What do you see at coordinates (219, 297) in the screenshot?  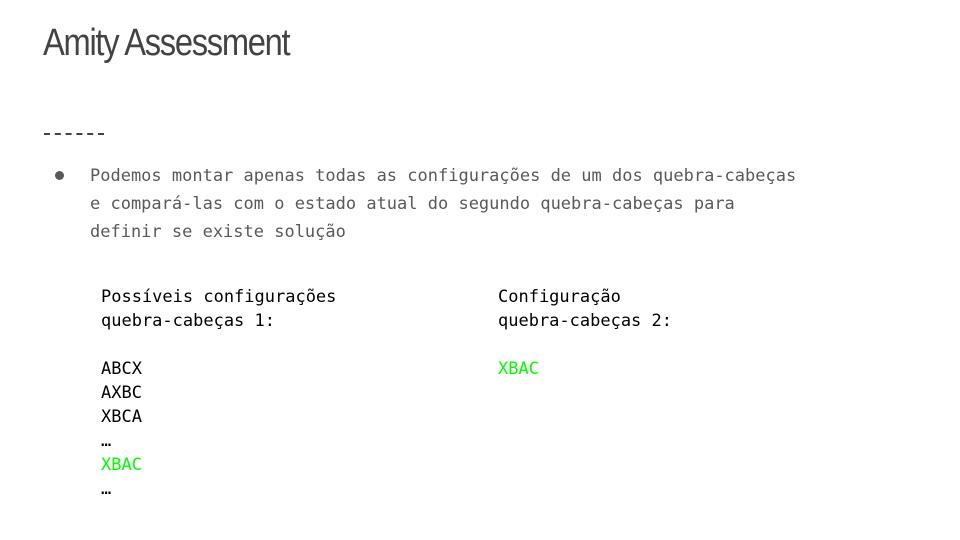 I see `puzzle-1-heading-line-1: Possíveis configurações` at bounding box center [219, 297].